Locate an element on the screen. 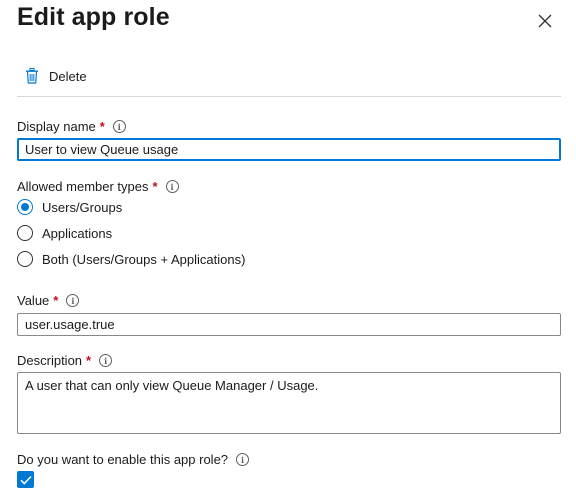 This screenshot has height=489, width=576. display-name-input: User to view Queue usage is located at coordinates (289, 149).